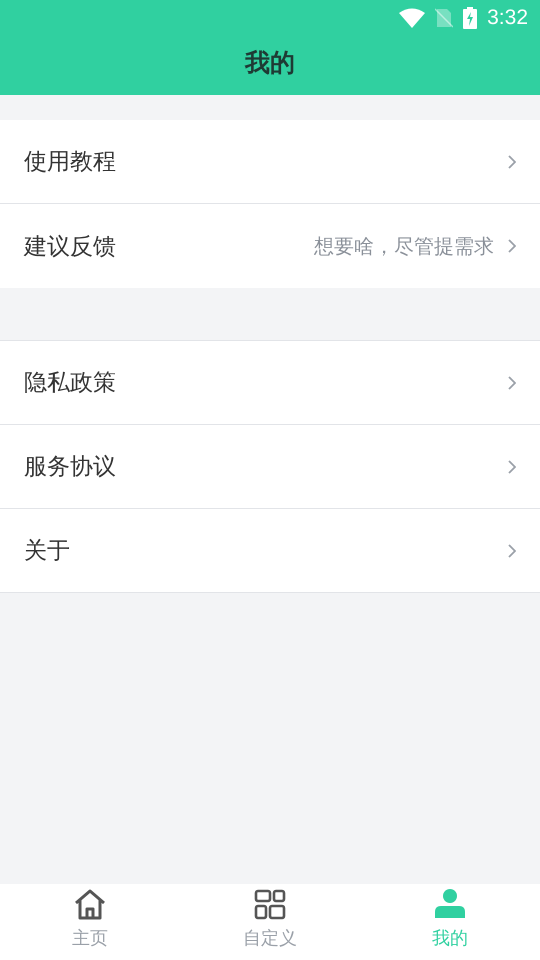 The height and width of the screenshot is (960, 540). Describe the element at coordinates (444, 18) in the screenshot. I see `no-sim-icon` at that location.